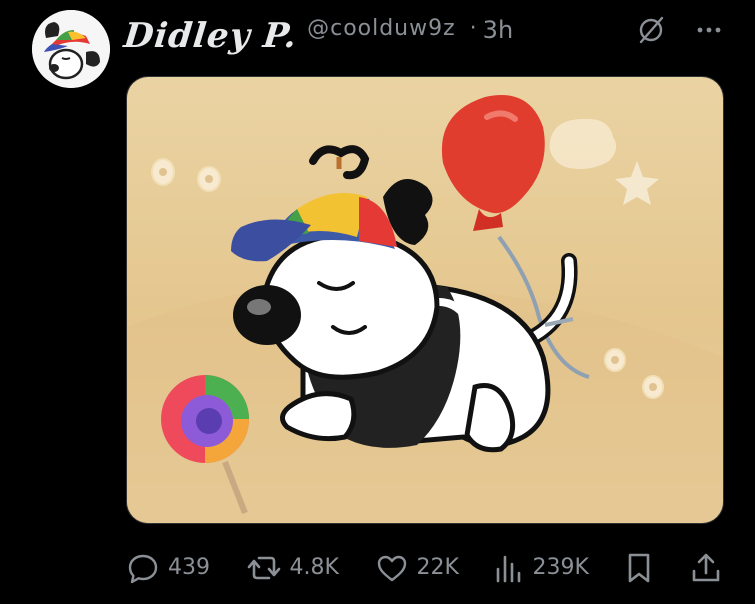 The image size is (755, 604). Describe the element at coordinates (437, 567) in the screenshot. I see `like-count: 22K` at that location.